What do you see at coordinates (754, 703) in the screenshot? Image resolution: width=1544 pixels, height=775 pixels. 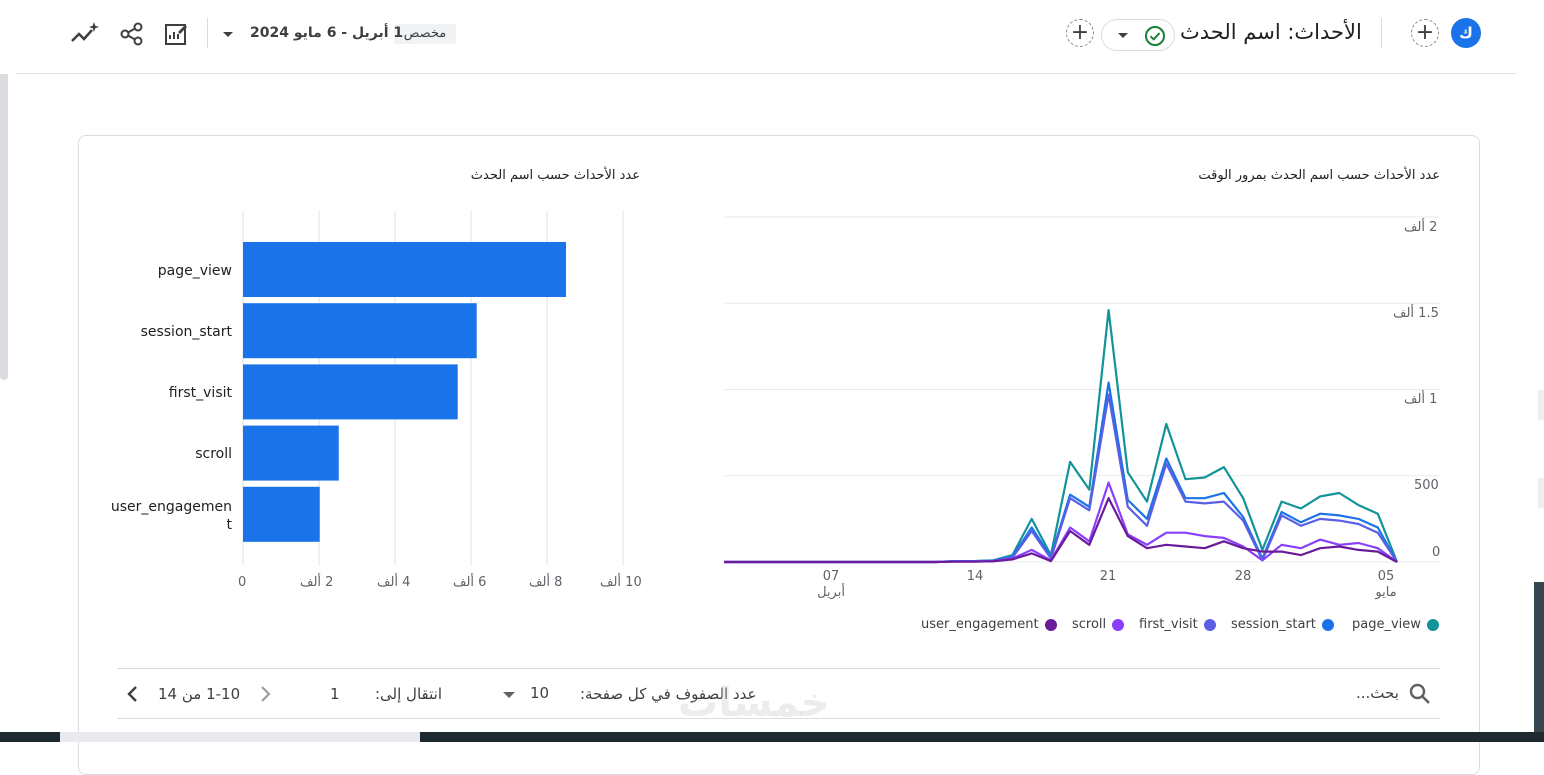 I see `watermark: خمسات` at bounding box center [754, 703].